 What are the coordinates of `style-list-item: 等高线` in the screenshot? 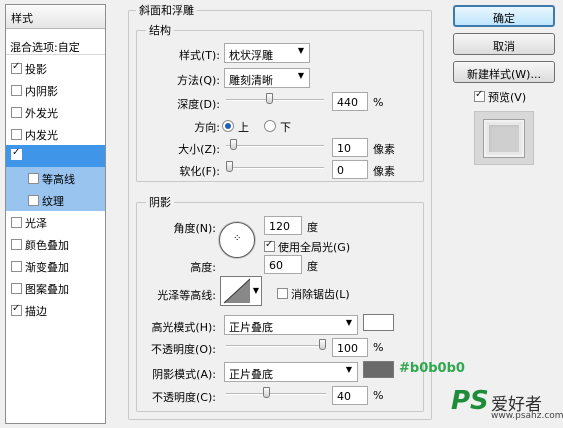 It's located at (55, 178).